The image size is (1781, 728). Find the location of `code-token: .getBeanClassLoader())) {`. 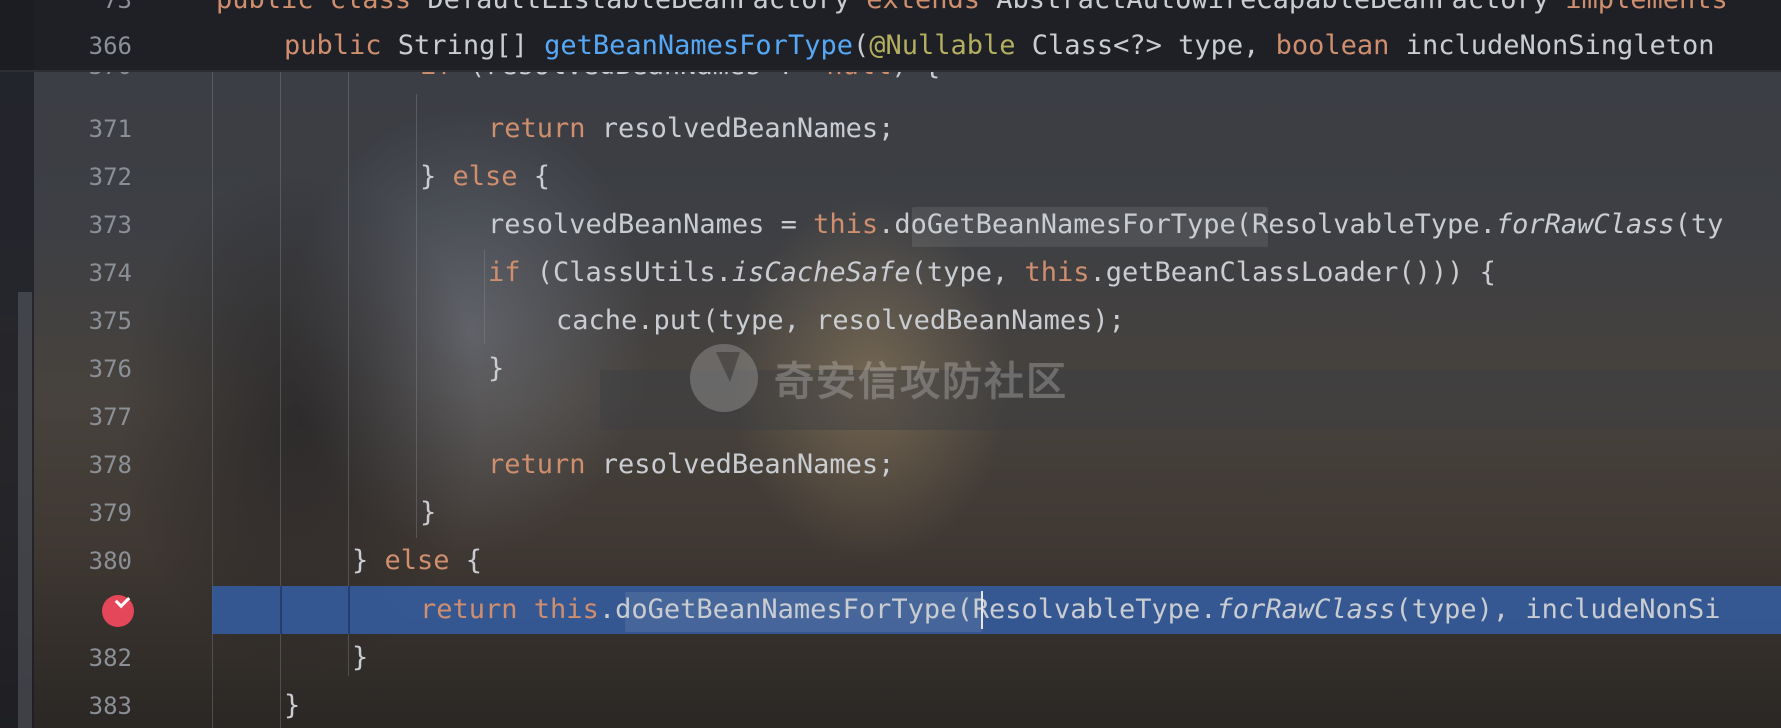

code-token: .getBeanClassLoader())) { is located at coordinates (1292, 272).